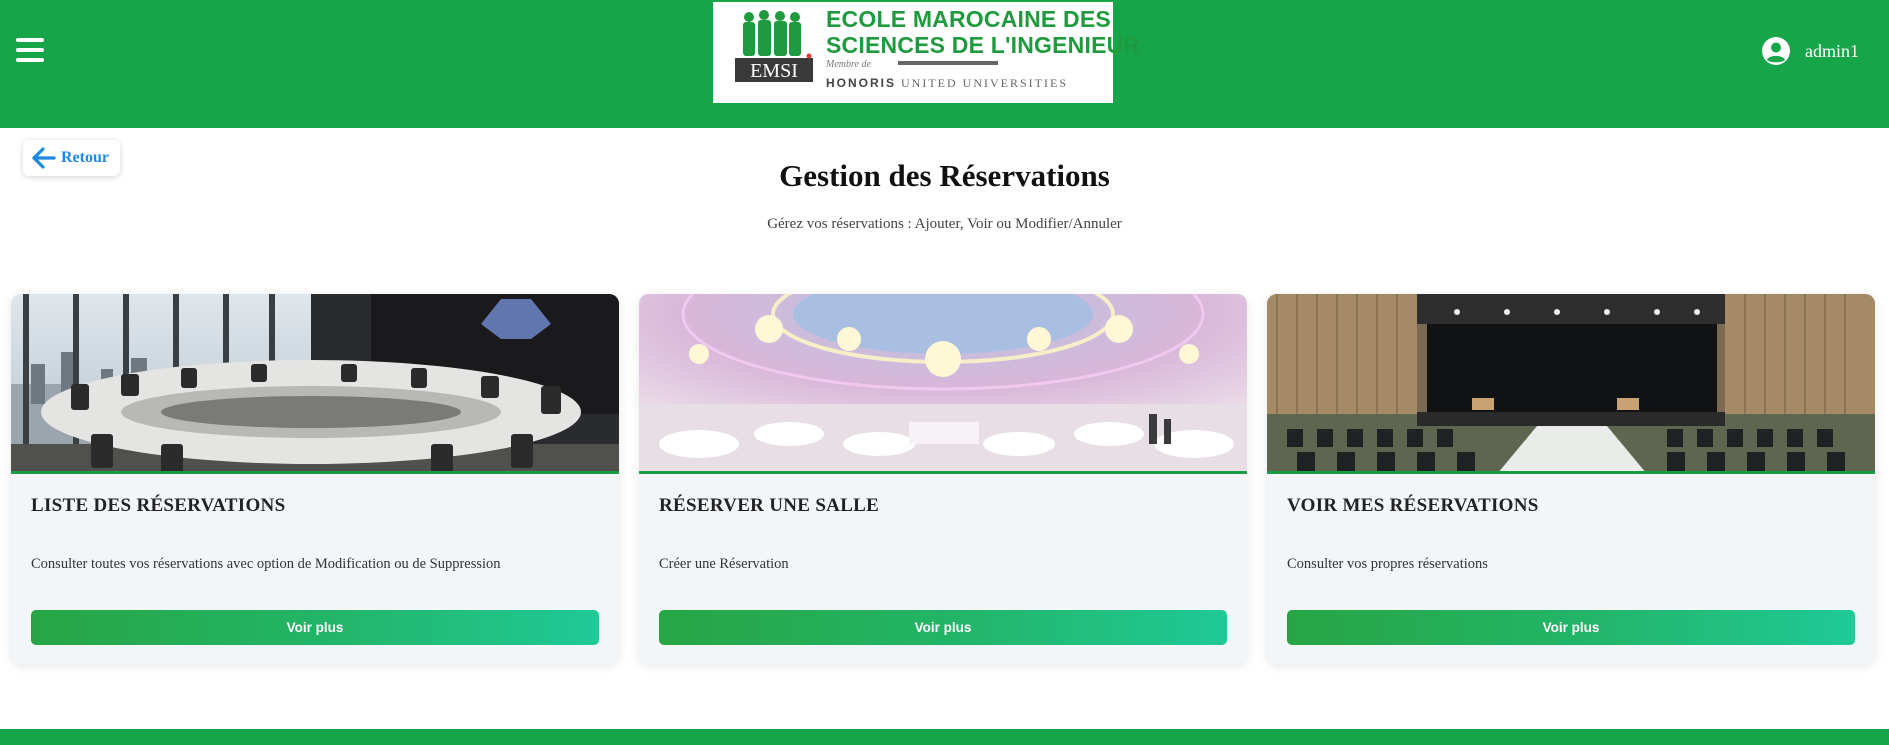 Image resolution: width=1889 pixels, height=745 pixels. Describe the element at coordinates (983, 45) in the screenshot. I see `logo-line-2: SCIENCES DE L'INGENIEUR` at that location.